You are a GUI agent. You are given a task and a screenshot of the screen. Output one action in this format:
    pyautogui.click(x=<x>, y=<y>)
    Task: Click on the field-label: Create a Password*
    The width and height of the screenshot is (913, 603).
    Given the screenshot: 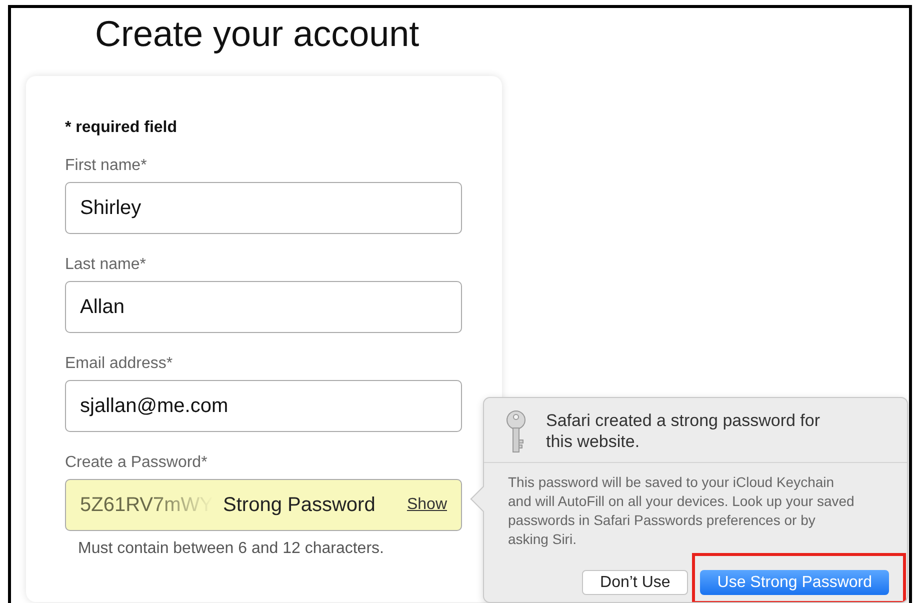 What is the action you would take?
    pyautogui.click(x=136, y=463)
    